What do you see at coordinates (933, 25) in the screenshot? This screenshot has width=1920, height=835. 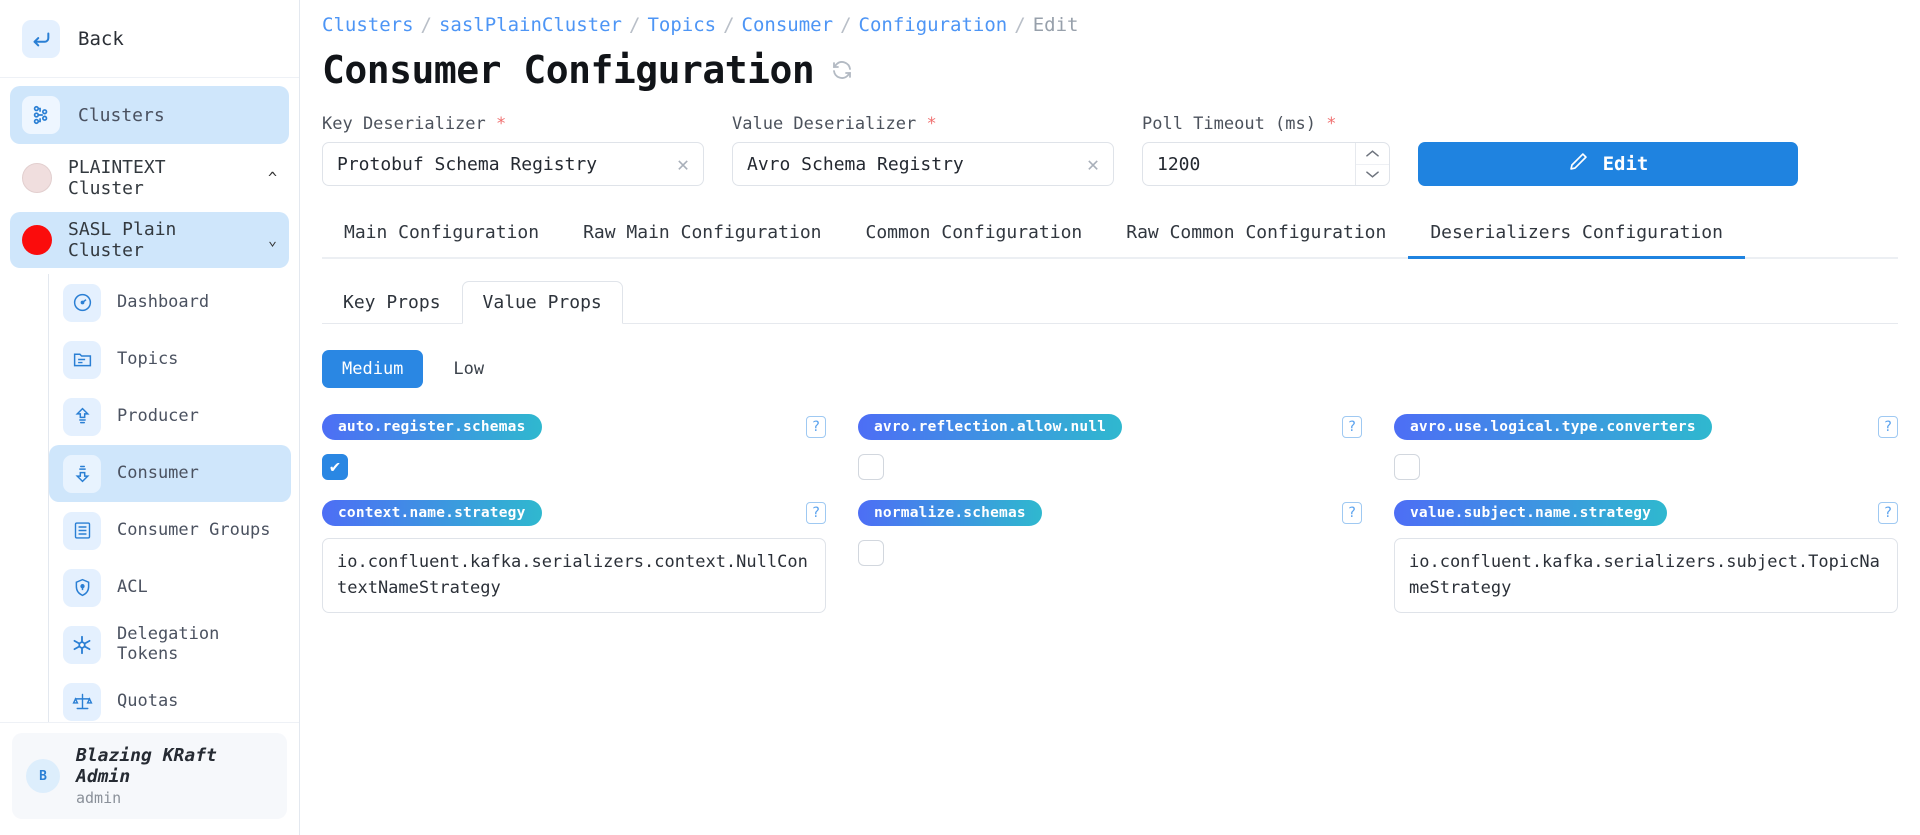 I see `breadcrumb-item-configuration: Configuration` at bounding box center [933, 25].